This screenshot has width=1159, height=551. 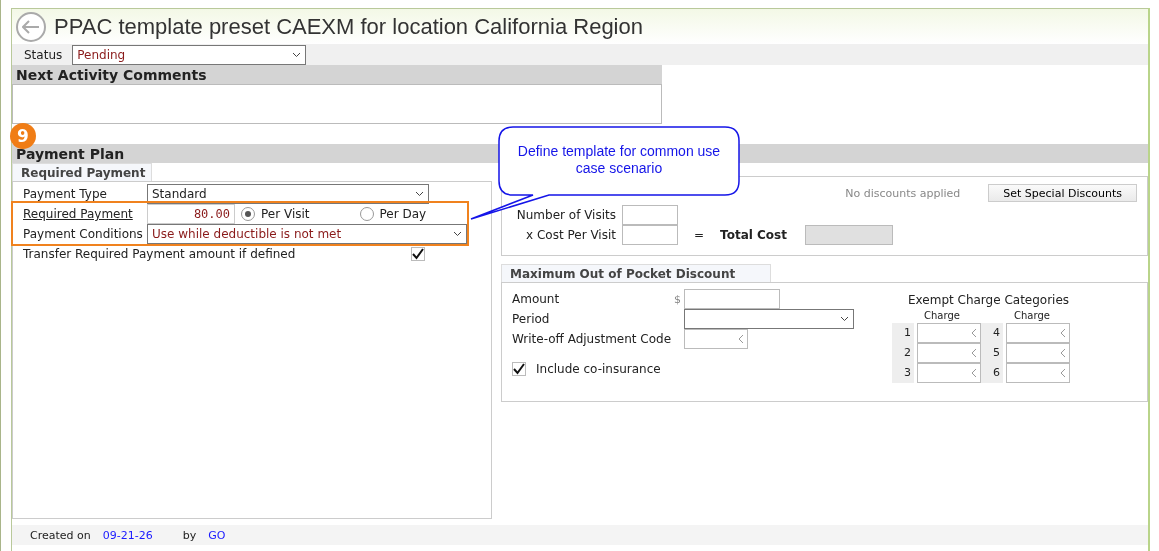 What do you see at coordinates (83, 234) in the screenshot?
I see `field-label: Payment Conditions` at bounding box center [83, 234].